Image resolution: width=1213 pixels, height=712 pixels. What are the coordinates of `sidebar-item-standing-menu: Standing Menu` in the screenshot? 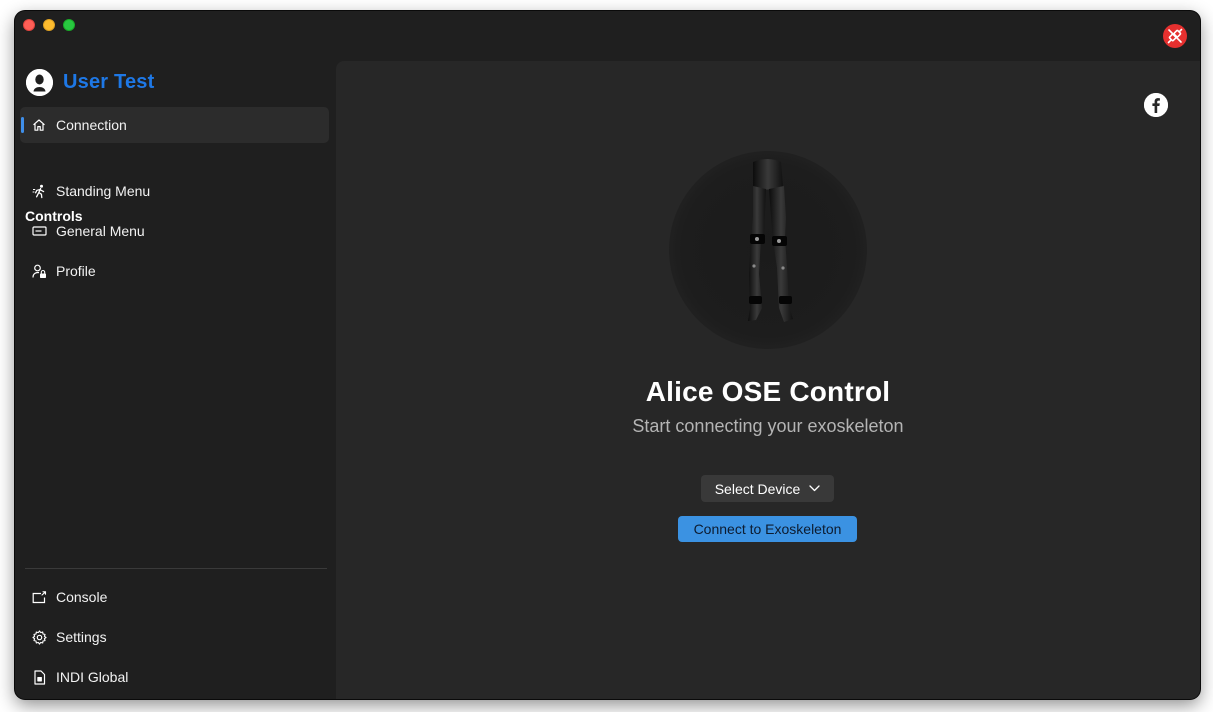 It's located at (174, 191).